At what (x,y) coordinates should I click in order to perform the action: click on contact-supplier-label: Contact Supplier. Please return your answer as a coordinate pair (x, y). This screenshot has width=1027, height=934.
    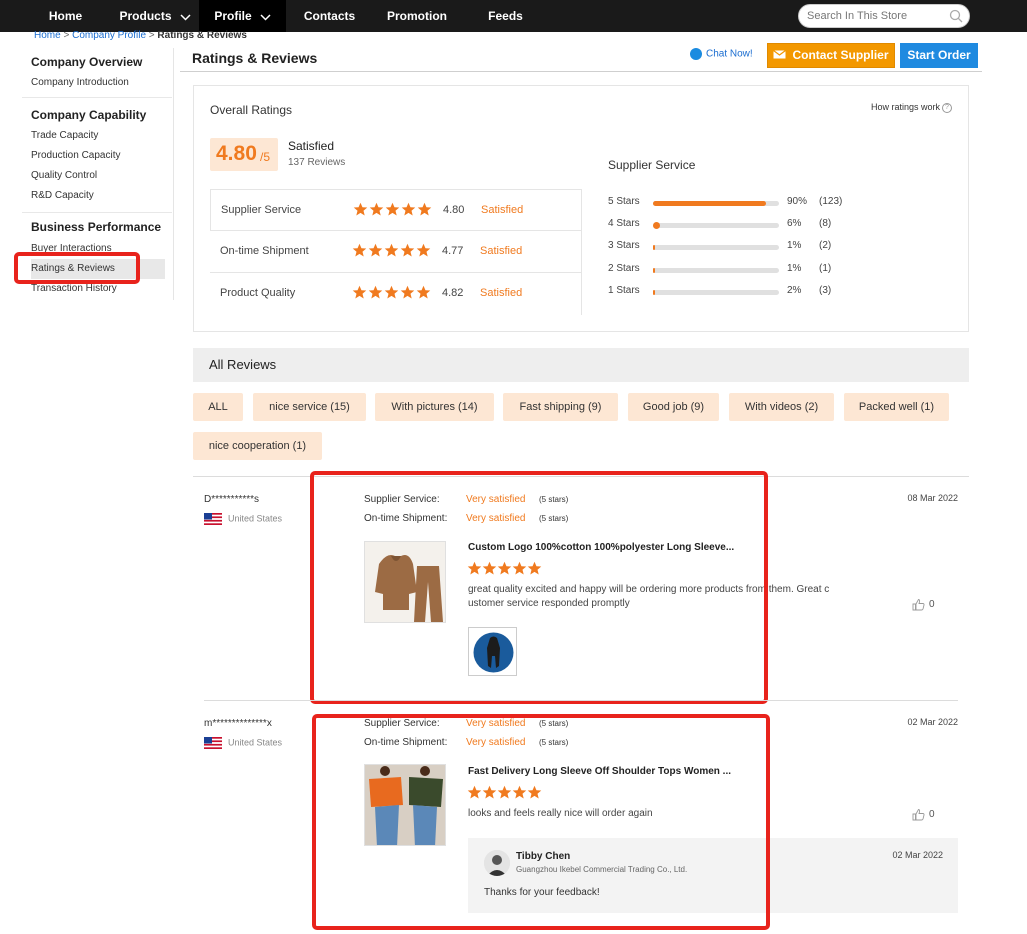
    Looking at the image, I should click on (840, 55).